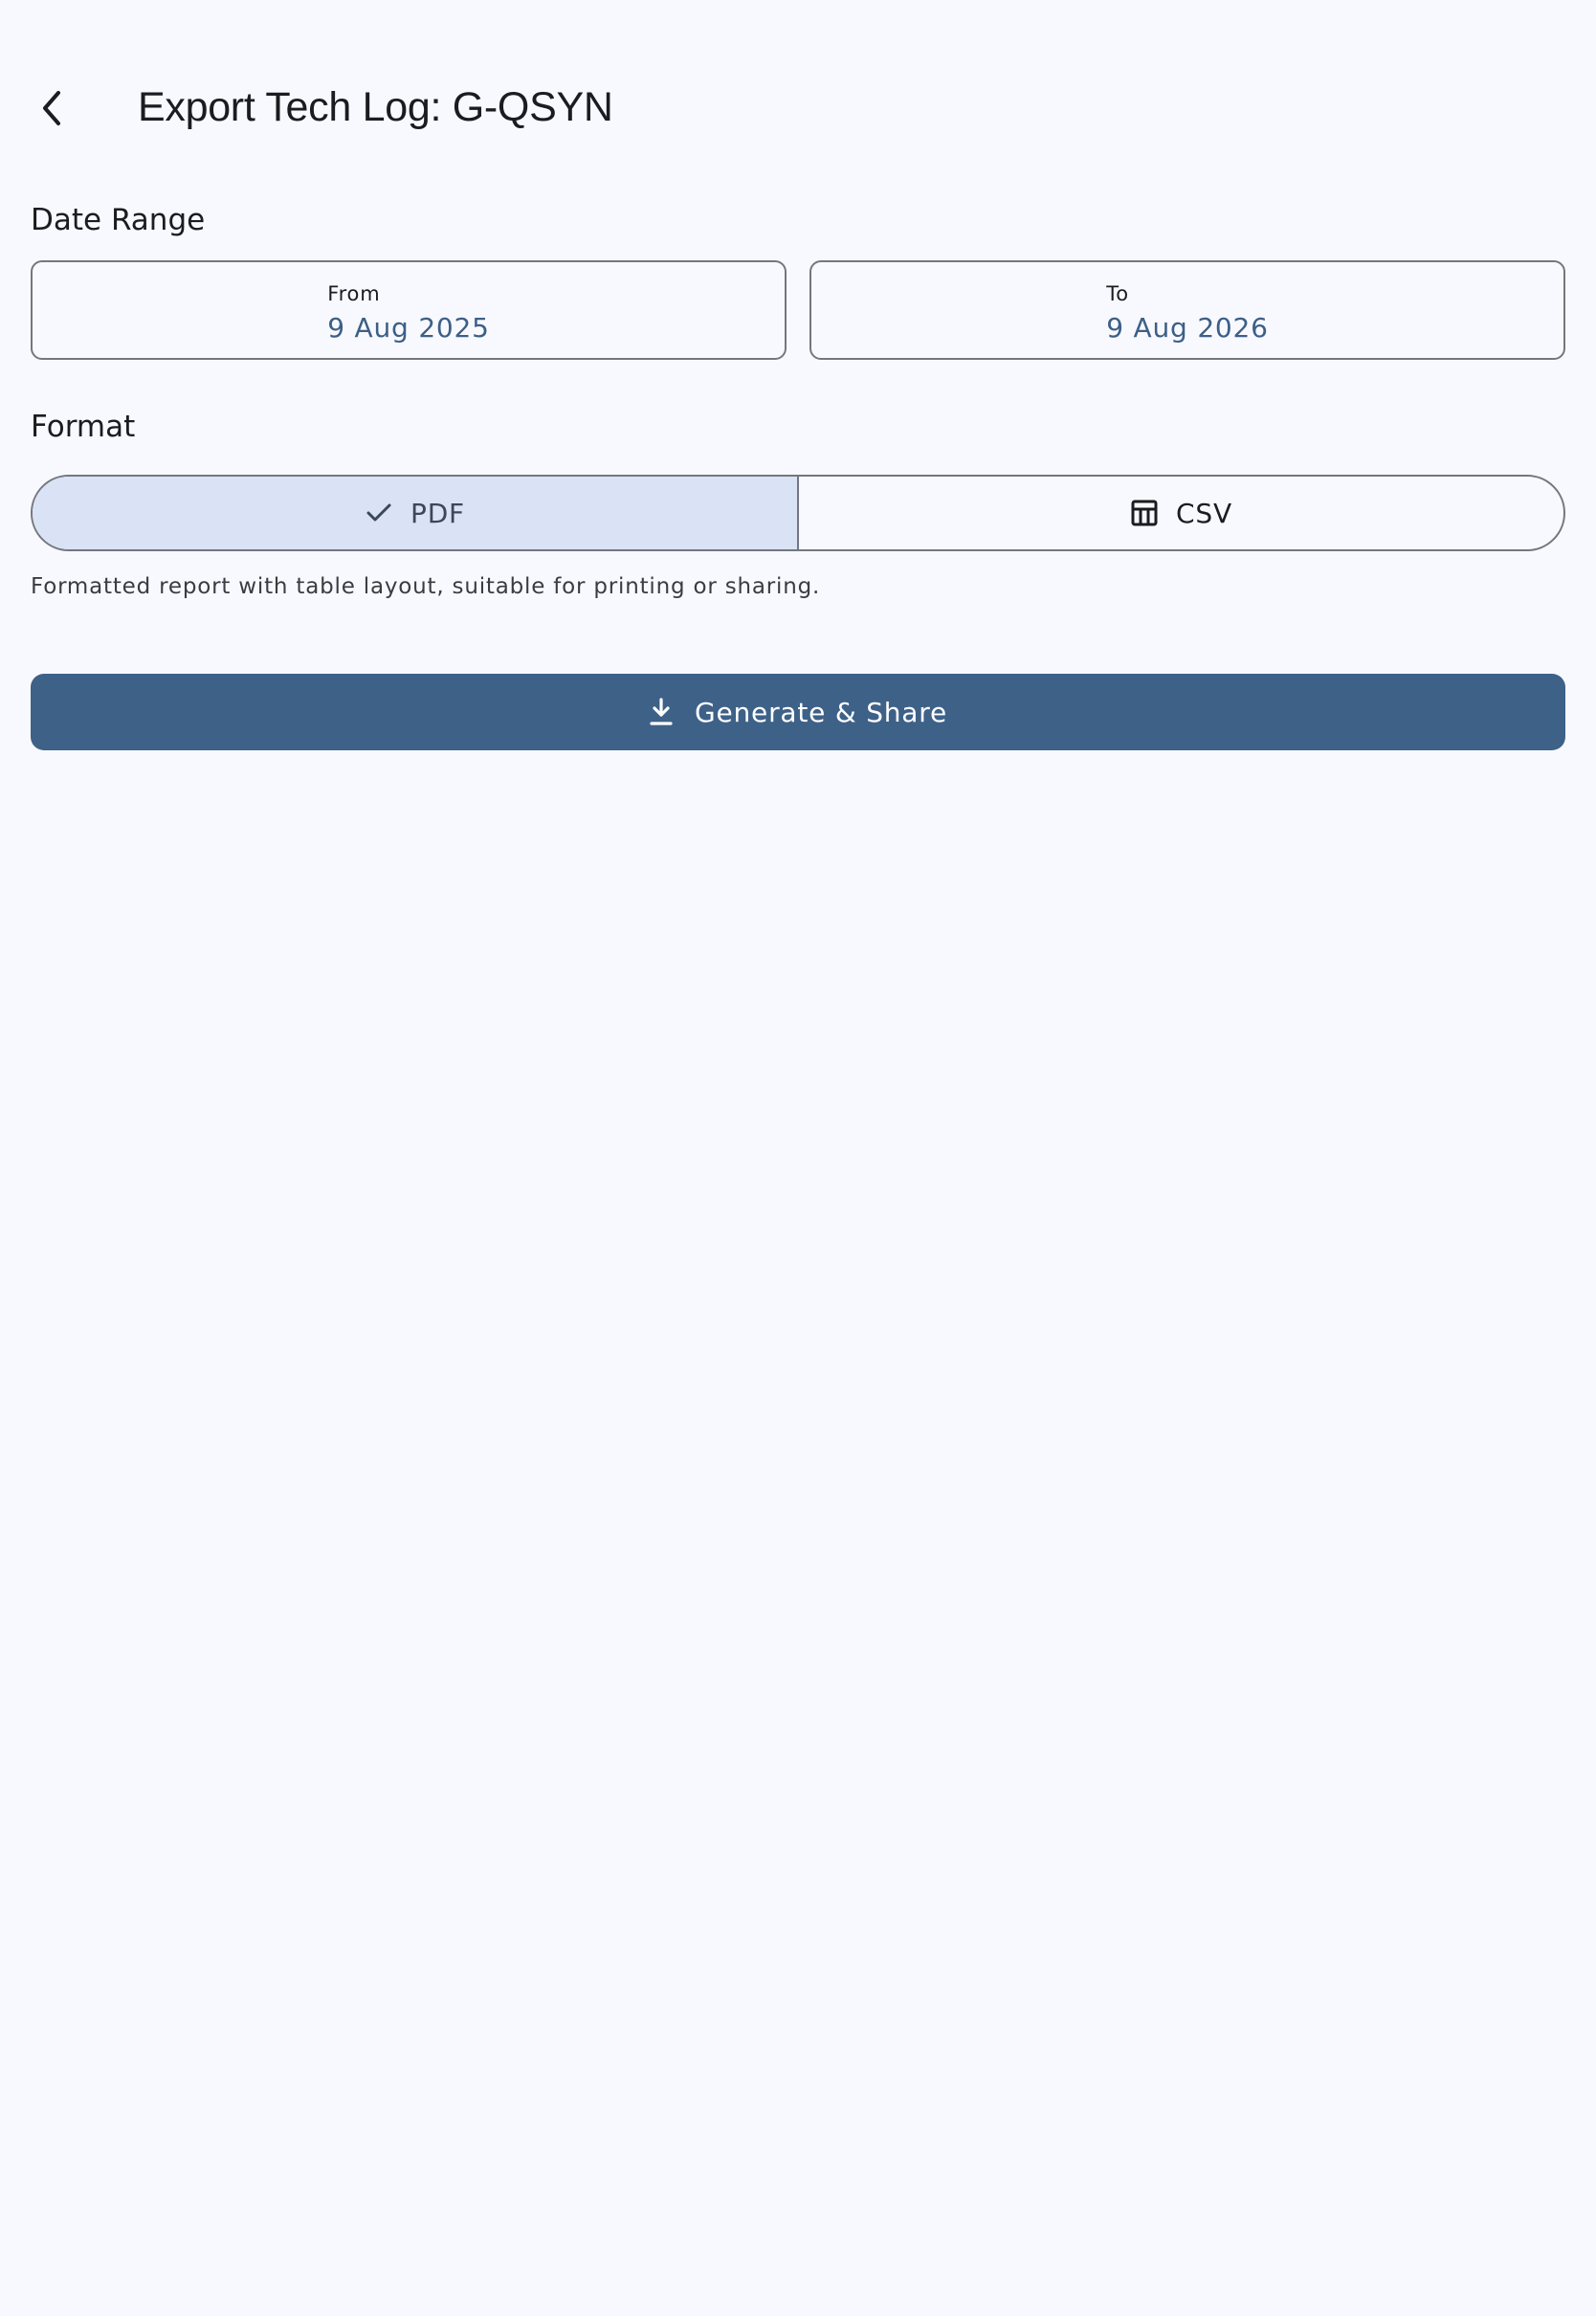 Image resolution: width=1596 pixels, height=2316 pixels. I want to click on to-date-field: To 9 Aug 2026, so click(1187, 310).